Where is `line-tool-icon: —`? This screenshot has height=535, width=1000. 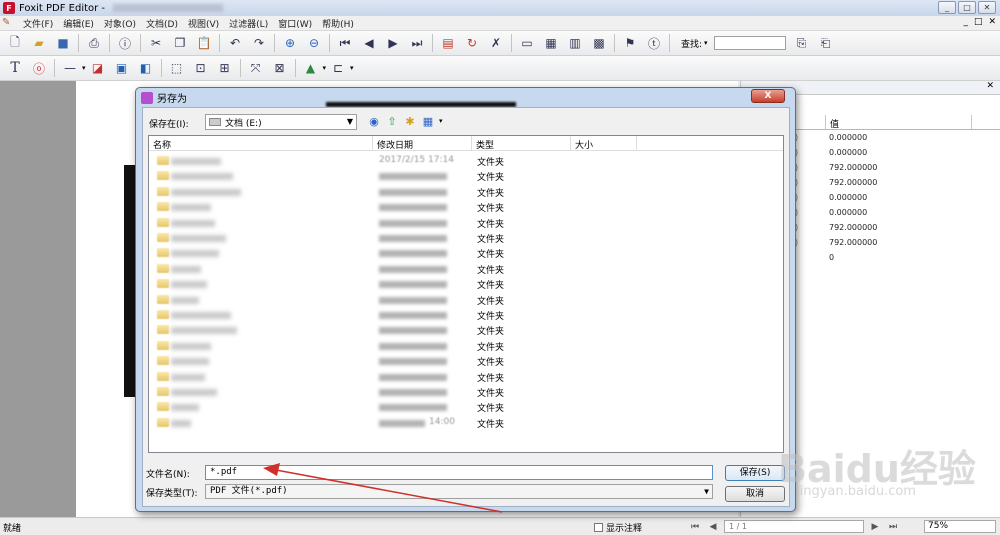 line-tool-icon: — is located at coordinates (70, 68).